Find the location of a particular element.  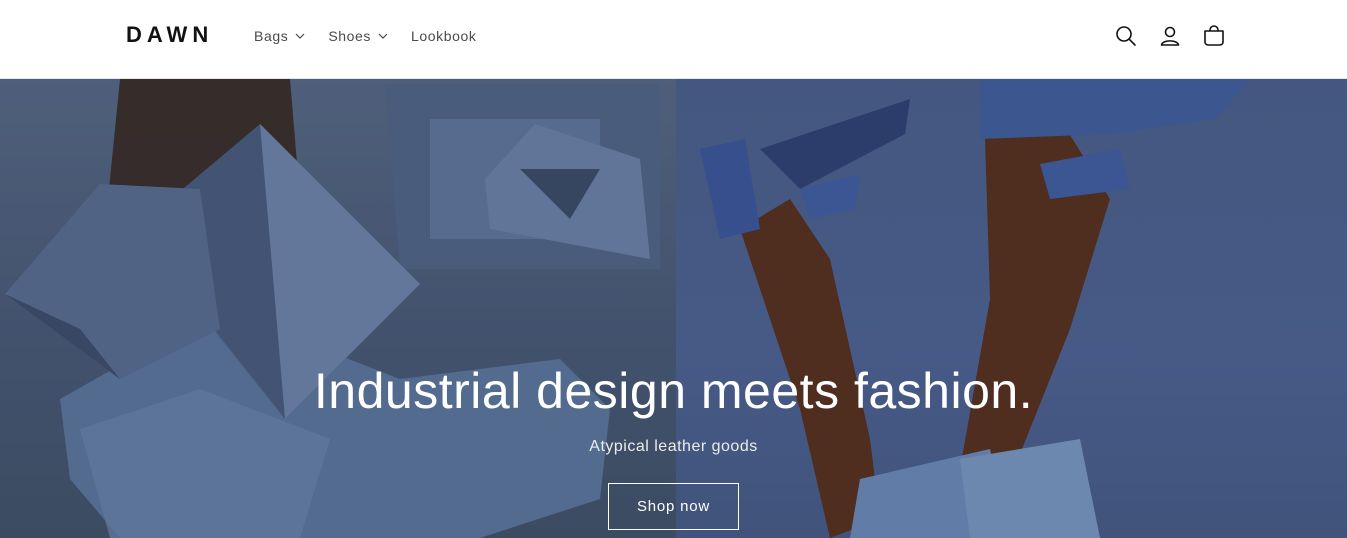

main-nav: Bags Shoes Lookbook is located at coordinates (376, 36).